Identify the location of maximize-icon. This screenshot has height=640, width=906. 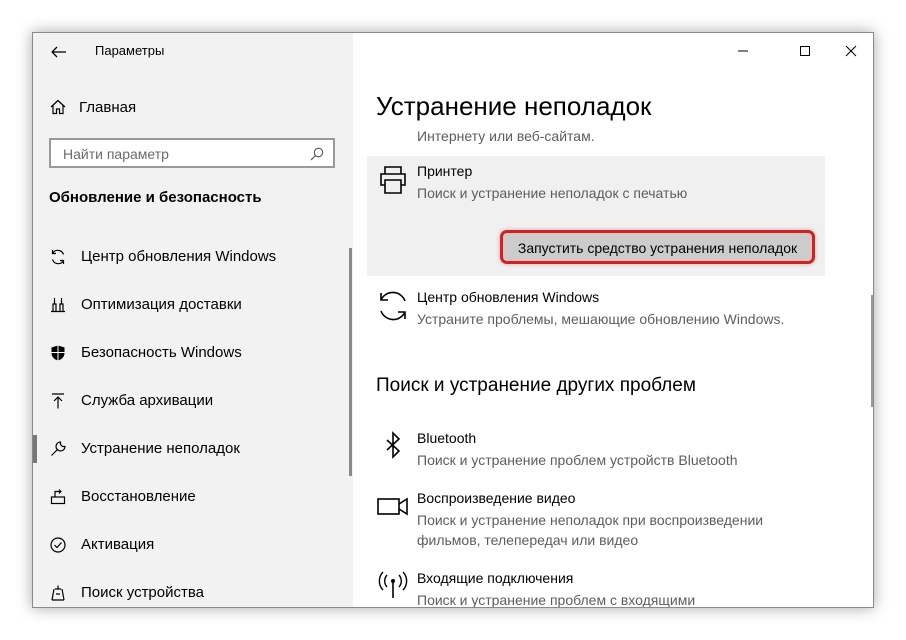
(805, 51).